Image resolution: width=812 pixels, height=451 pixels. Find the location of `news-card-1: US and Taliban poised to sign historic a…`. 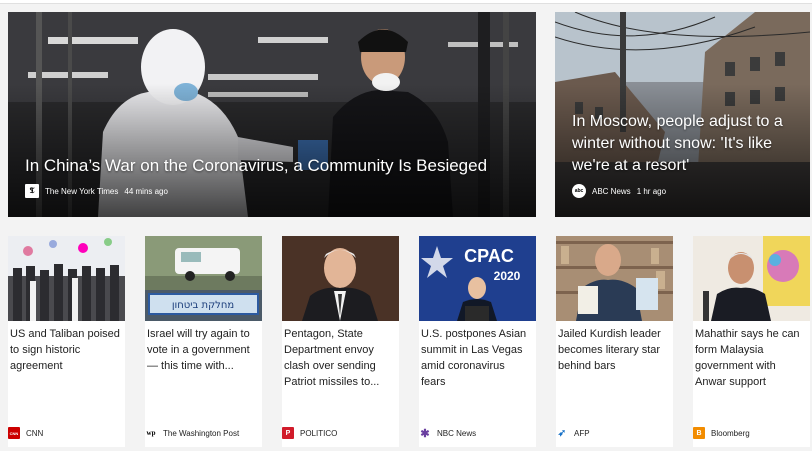

news-card-1: US and Taliban poised to sign historic a… is located at coordinates (66, 341).